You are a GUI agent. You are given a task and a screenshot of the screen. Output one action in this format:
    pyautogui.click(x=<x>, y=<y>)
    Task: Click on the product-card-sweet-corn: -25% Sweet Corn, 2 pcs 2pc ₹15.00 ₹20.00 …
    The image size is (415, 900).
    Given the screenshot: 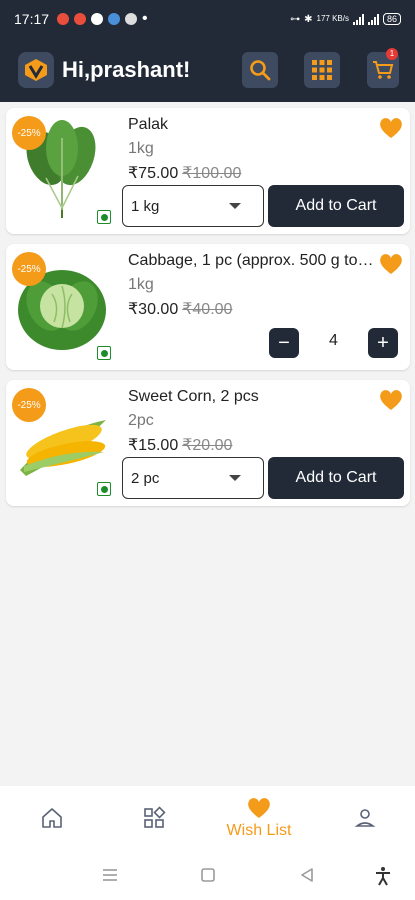 What is the action you would take?
    pyautogui.click(x=208, y=443)
    